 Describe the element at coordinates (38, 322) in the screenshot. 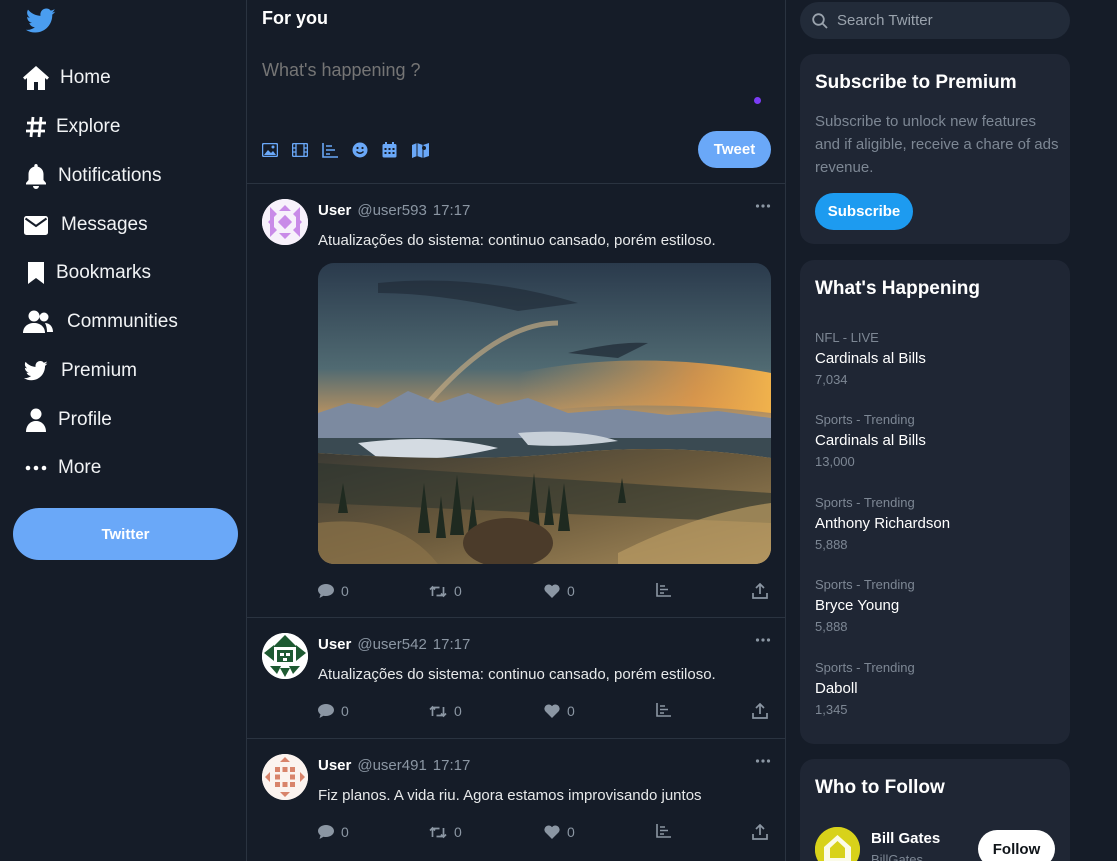

I see `users-icon` at that location.